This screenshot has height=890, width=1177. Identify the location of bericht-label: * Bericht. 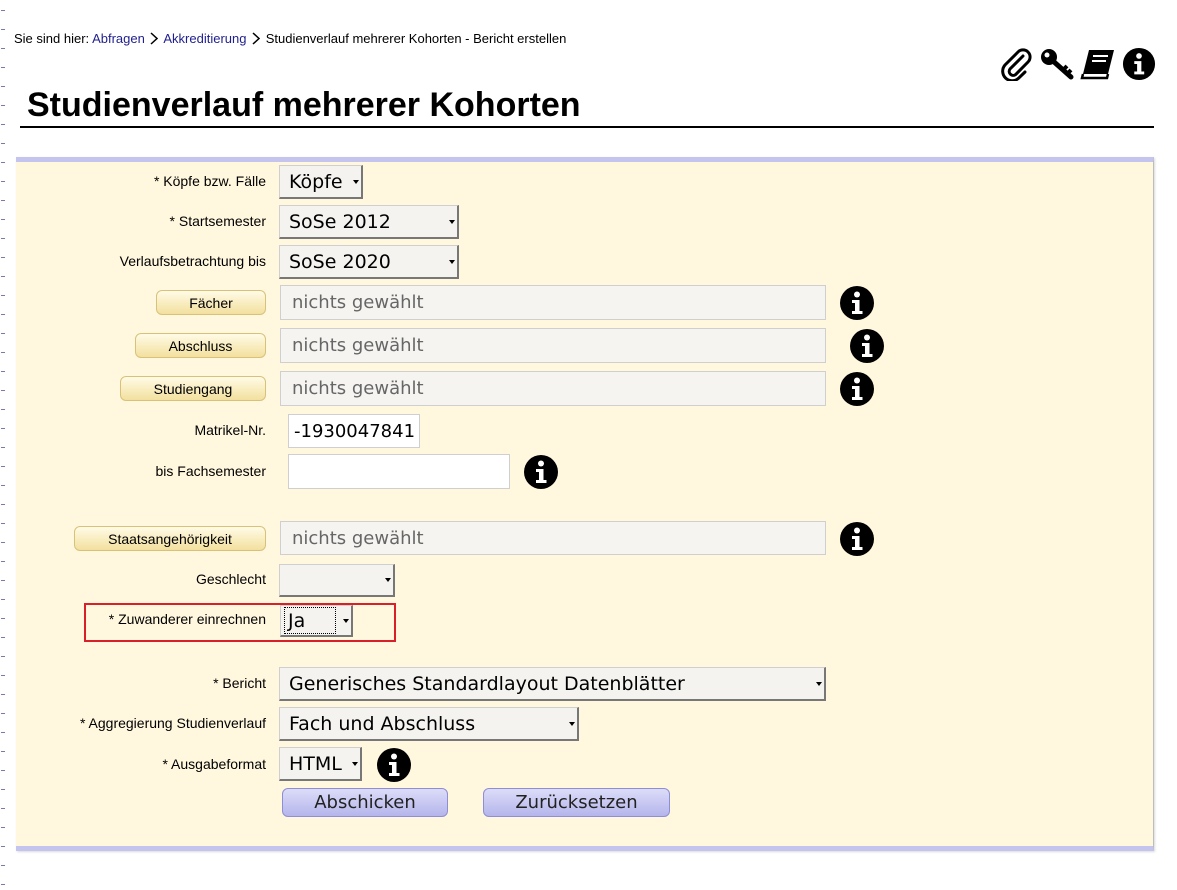
(239, 683).